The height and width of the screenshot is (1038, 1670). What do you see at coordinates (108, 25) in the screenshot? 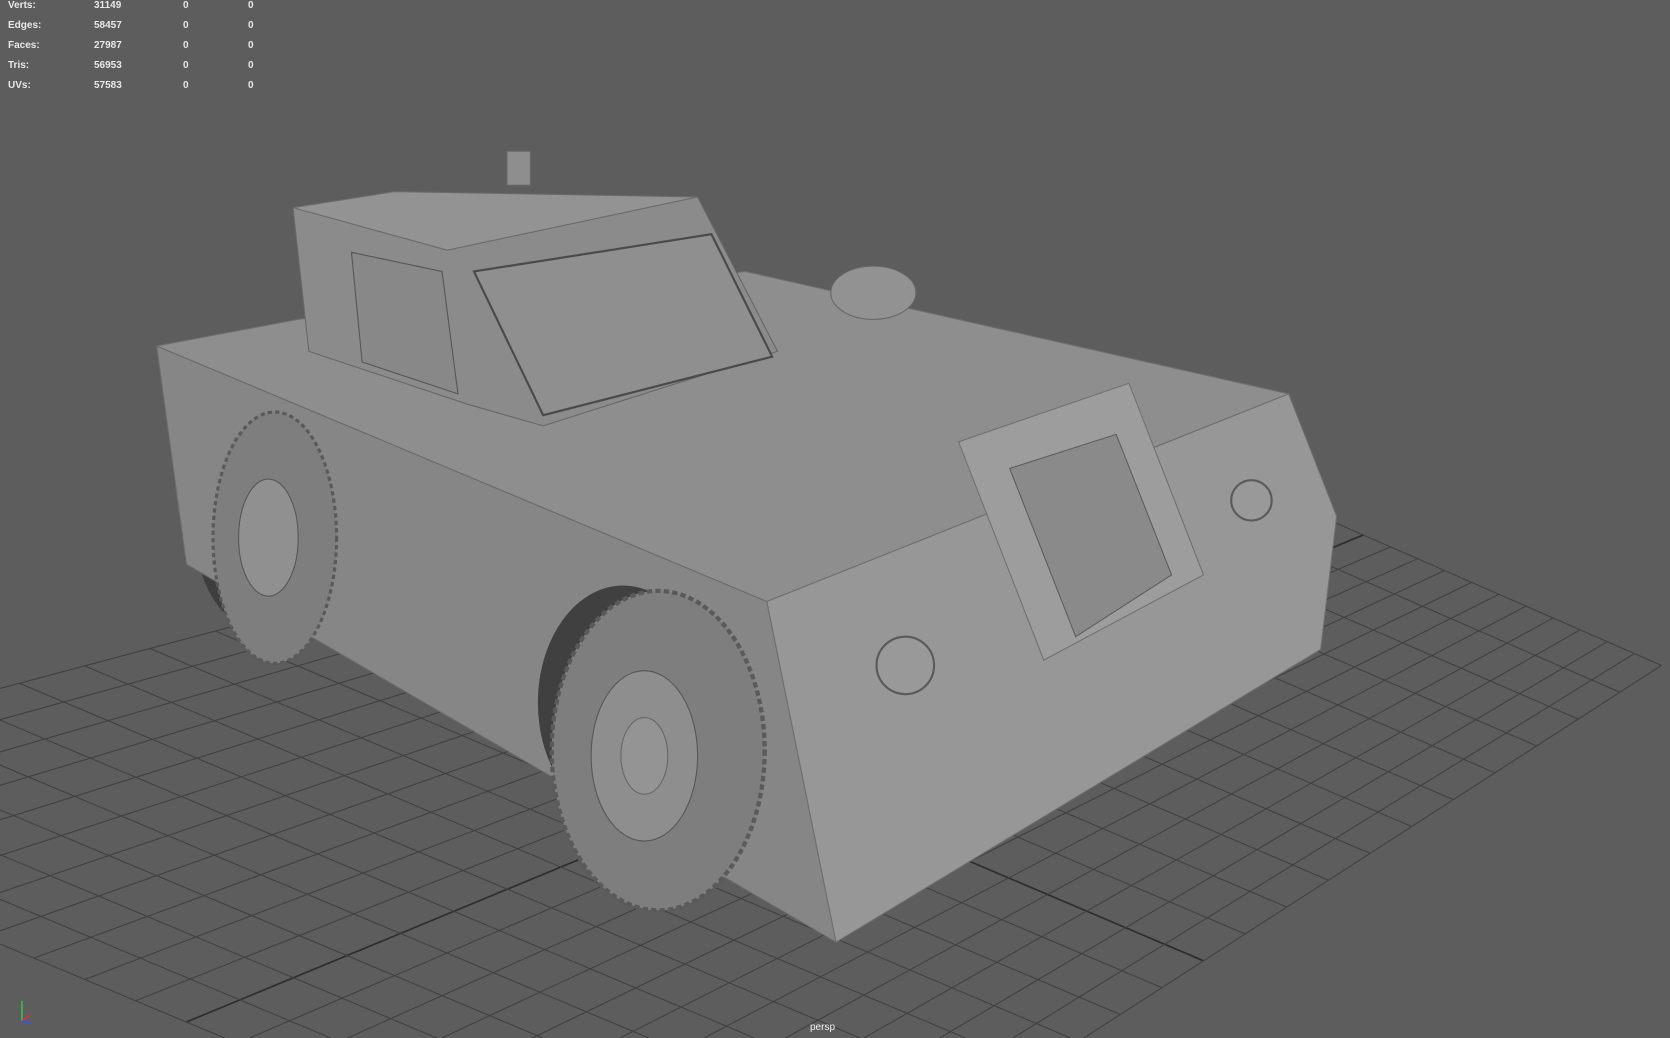
I see `stat-total: 58457` at bounding box center [108, 25].